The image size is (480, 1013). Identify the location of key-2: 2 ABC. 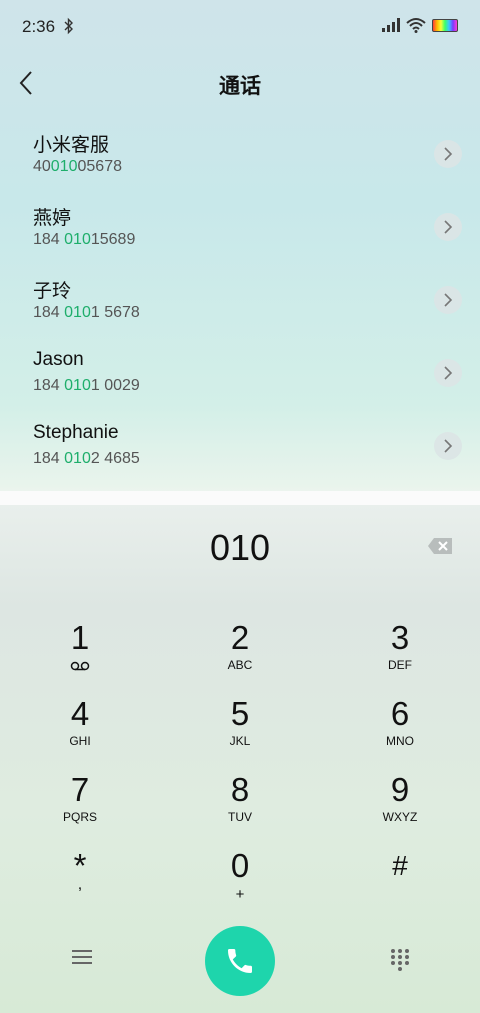
(240, 655).